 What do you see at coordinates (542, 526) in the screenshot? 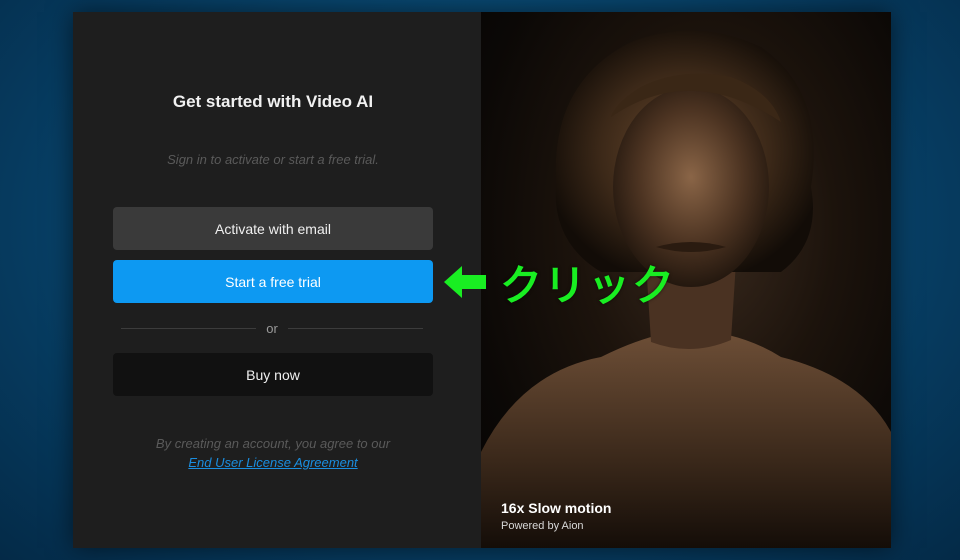
I see `caption-subtitle: Powered by Aion` at bounding box center [542, 526].